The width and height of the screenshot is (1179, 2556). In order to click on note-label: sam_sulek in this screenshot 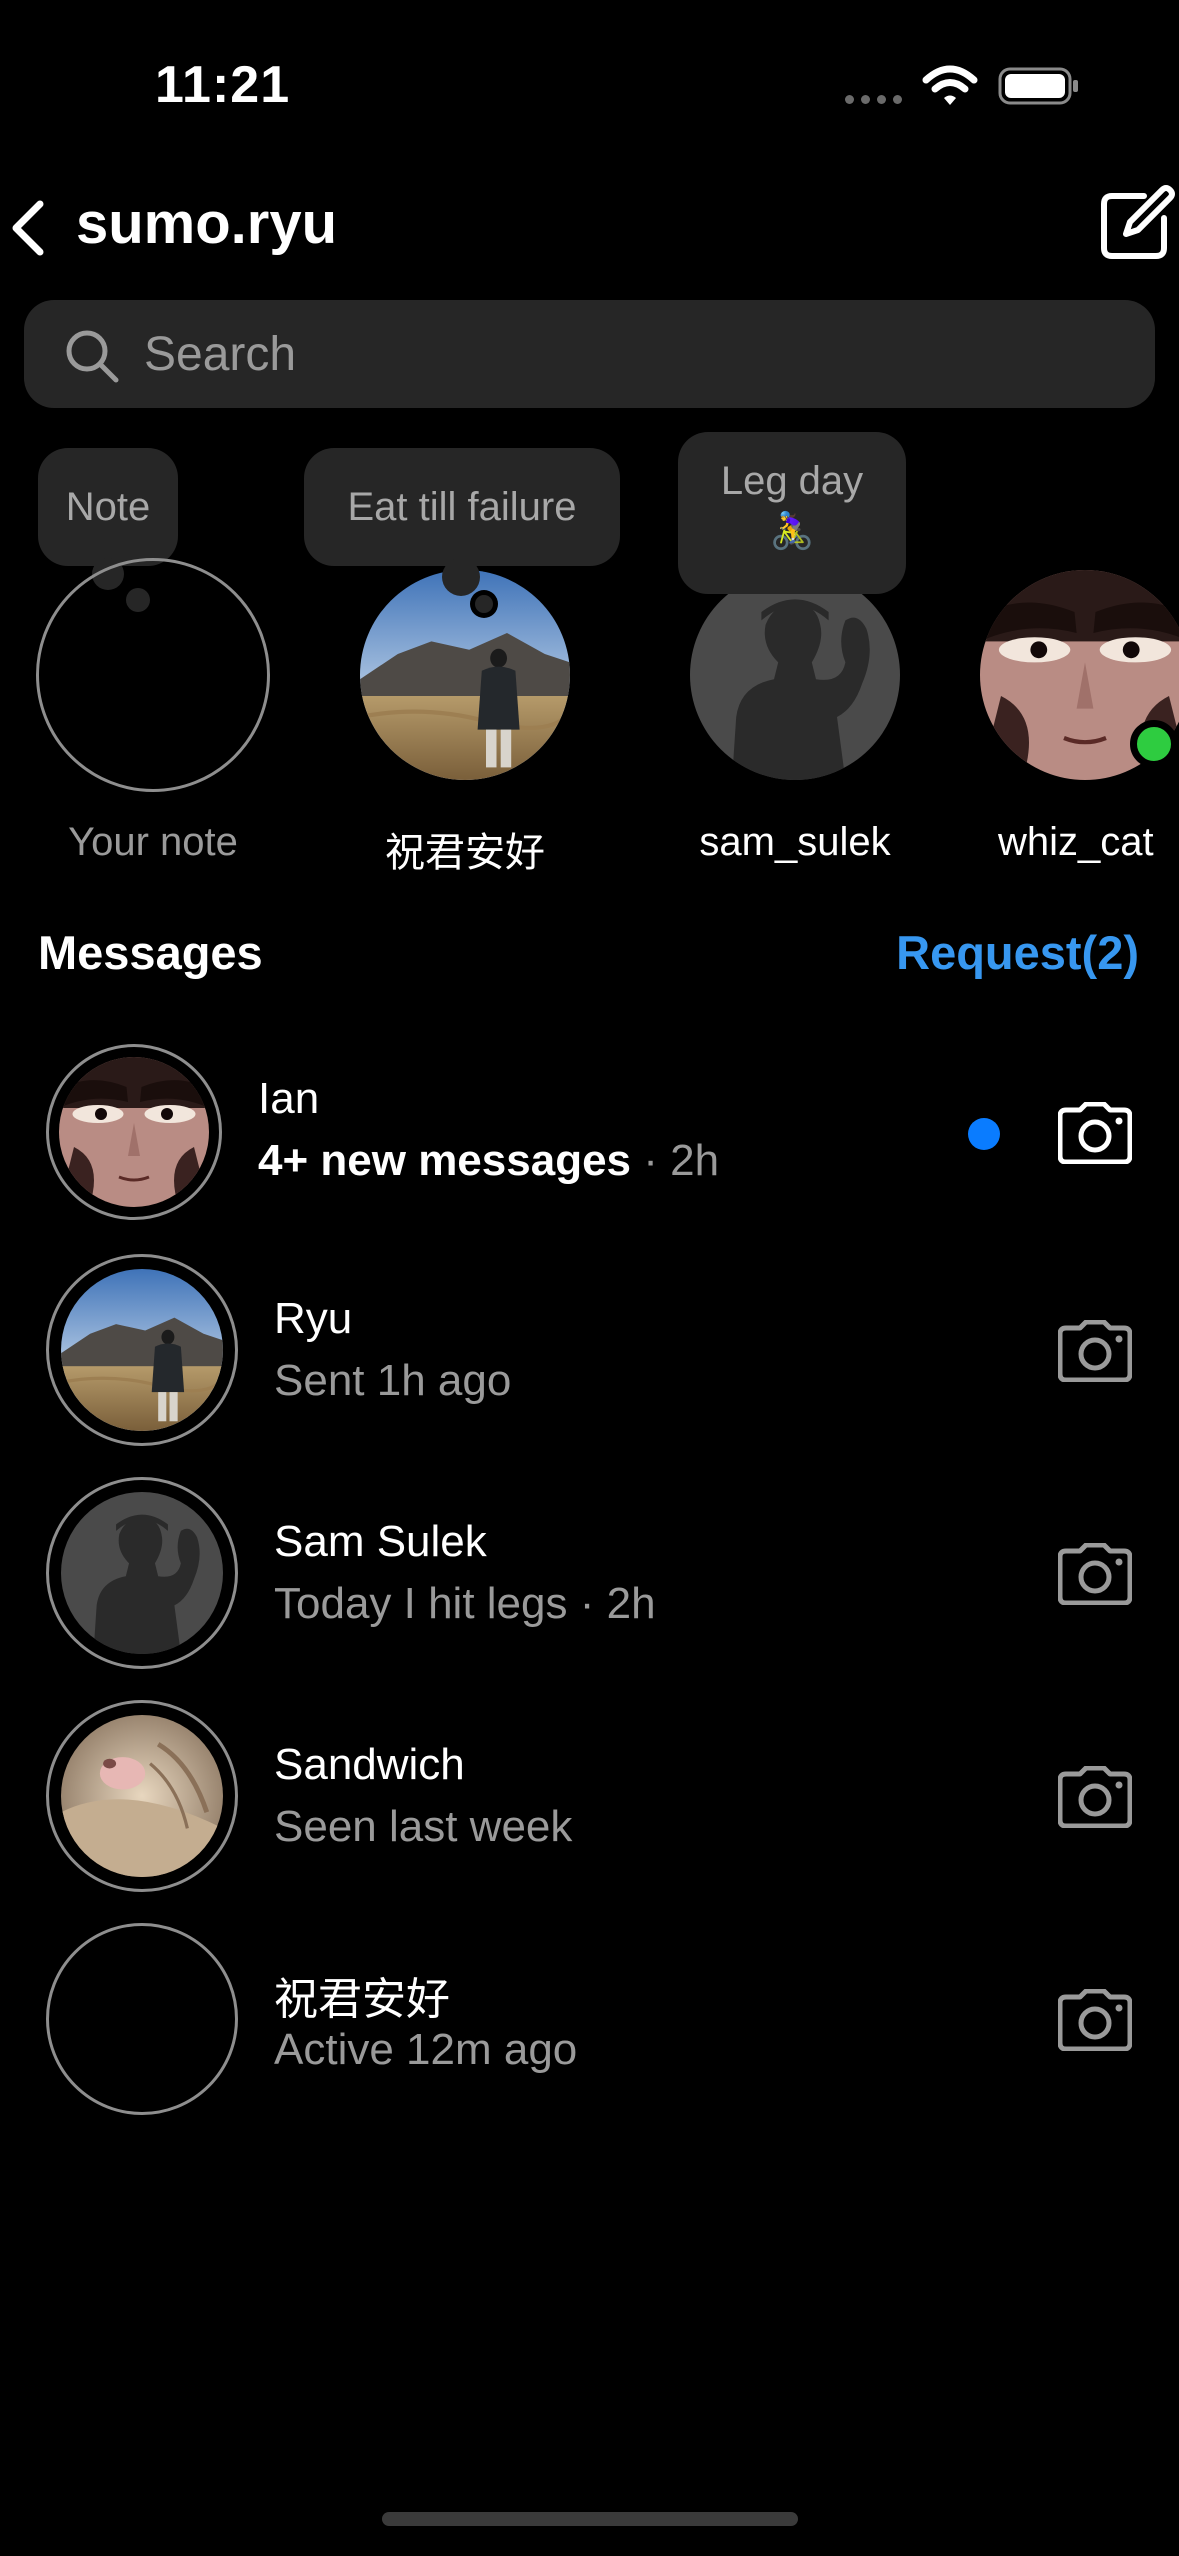, I will do `click(795, 842)`.